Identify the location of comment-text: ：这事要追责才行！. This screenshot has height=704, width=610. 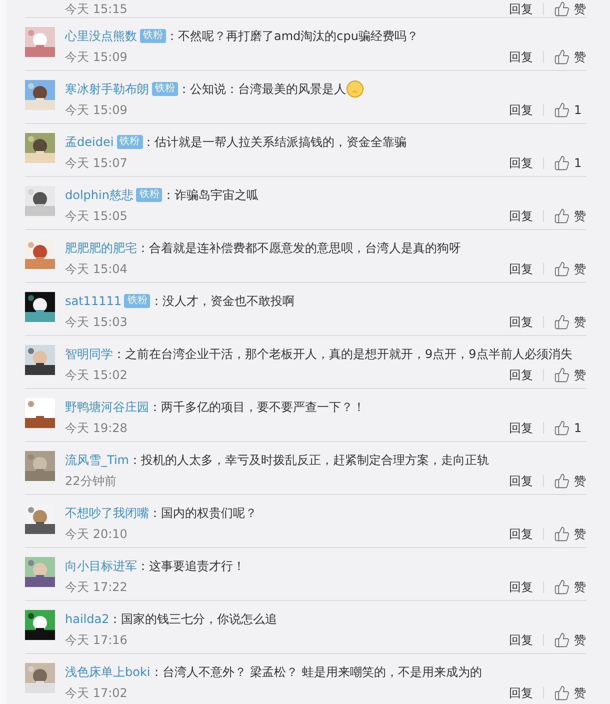
(191, 566).